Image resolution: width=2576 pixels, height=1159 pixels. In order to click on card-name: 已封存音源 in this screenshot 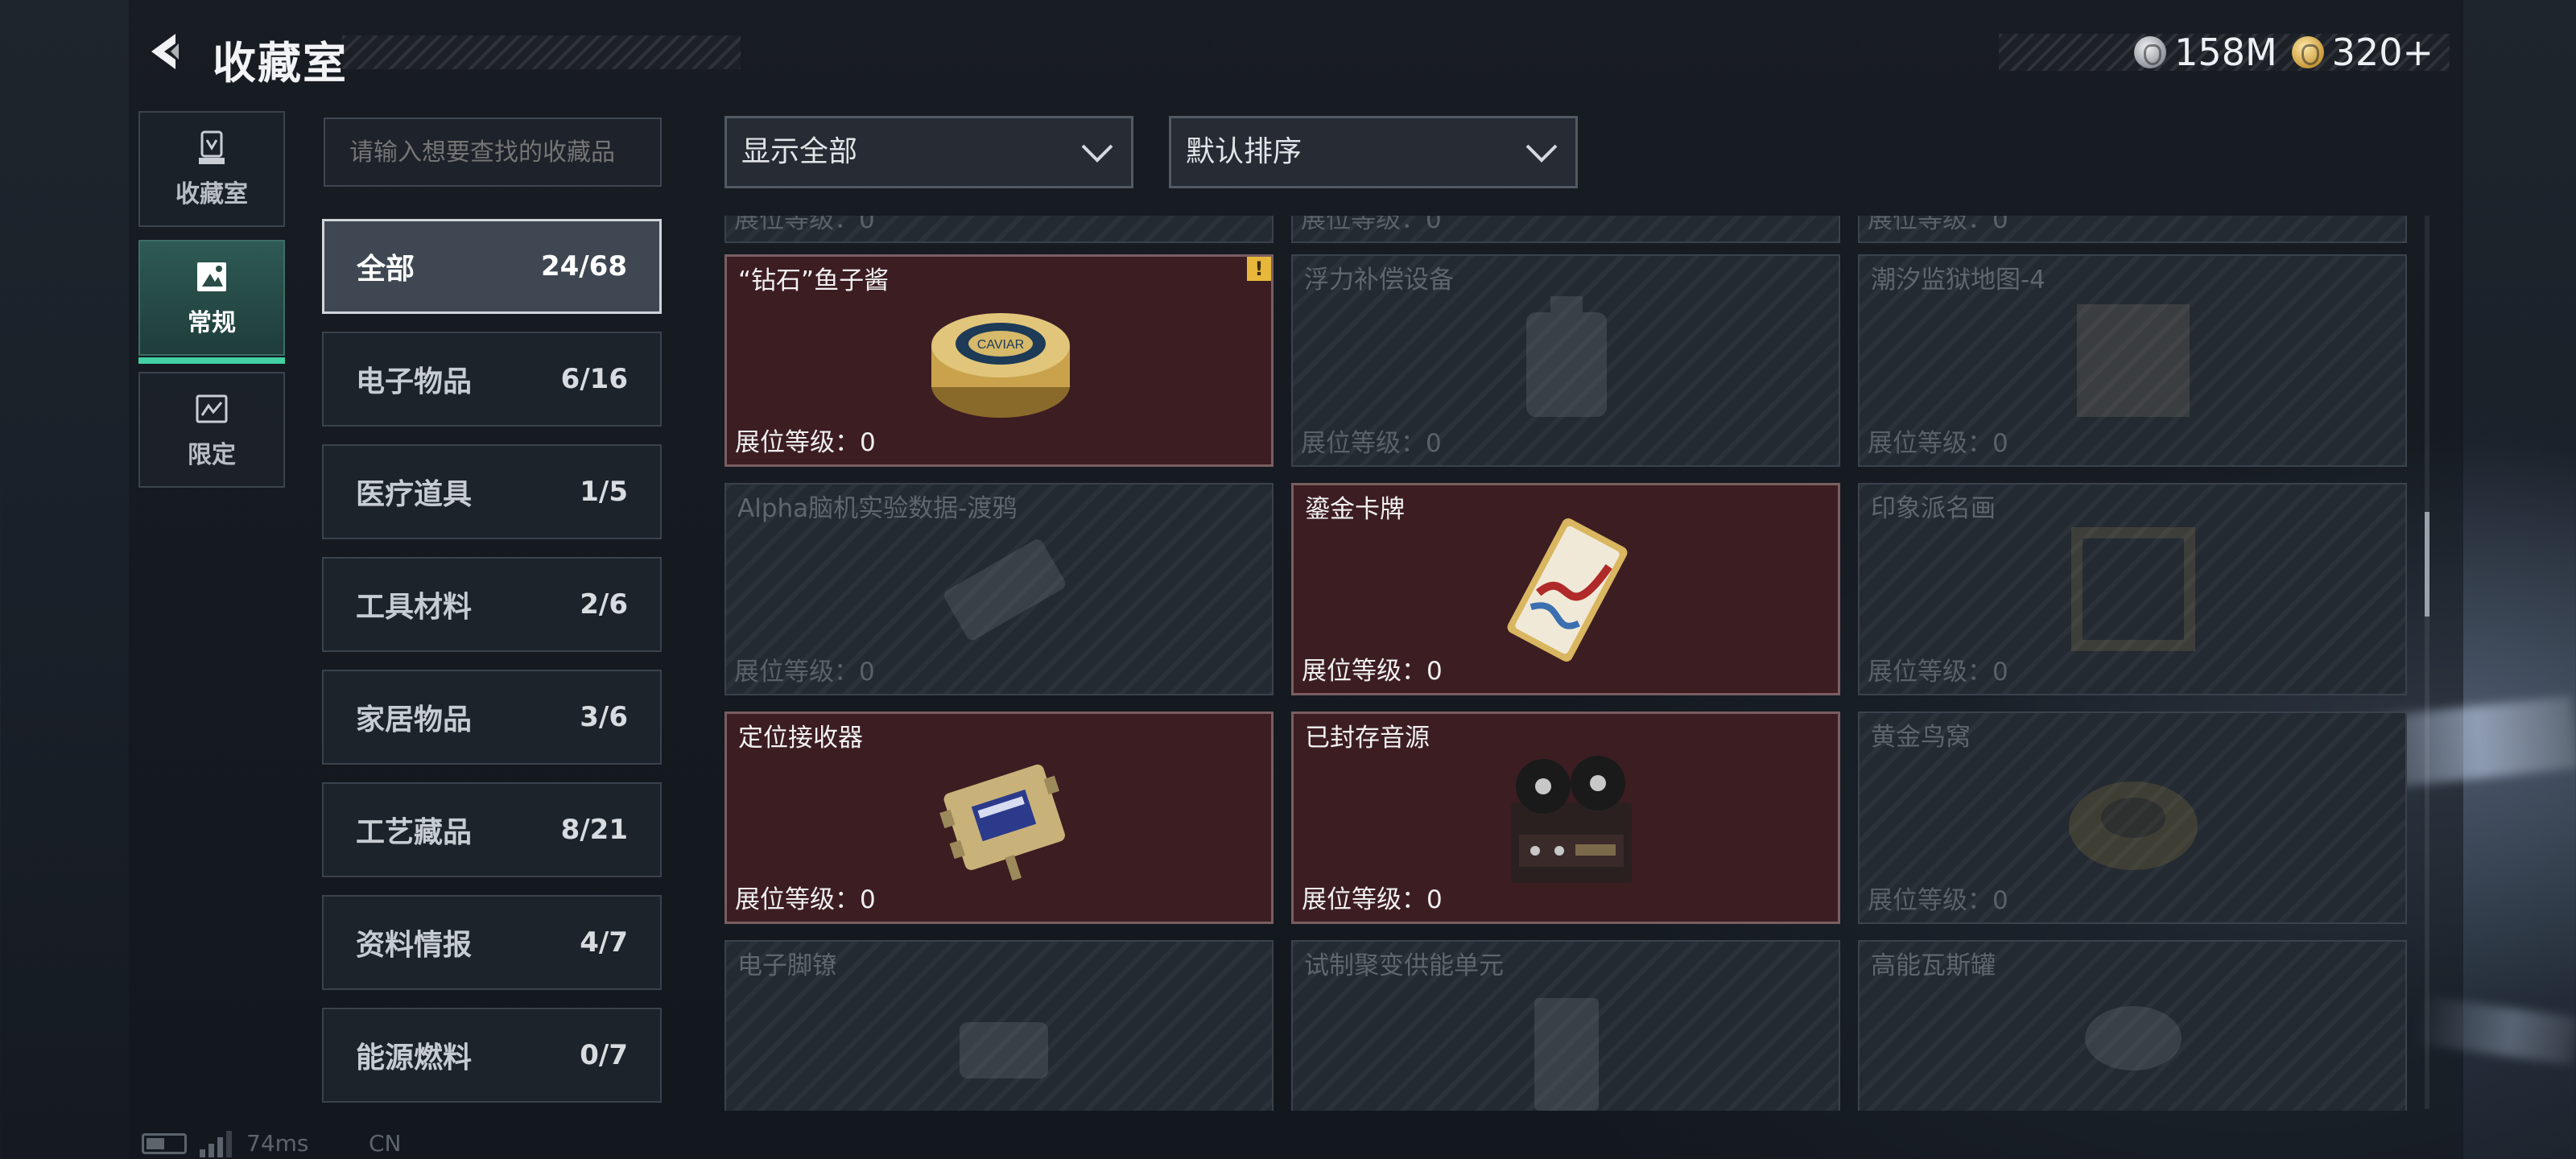, I will do `click(1367, 738)`.